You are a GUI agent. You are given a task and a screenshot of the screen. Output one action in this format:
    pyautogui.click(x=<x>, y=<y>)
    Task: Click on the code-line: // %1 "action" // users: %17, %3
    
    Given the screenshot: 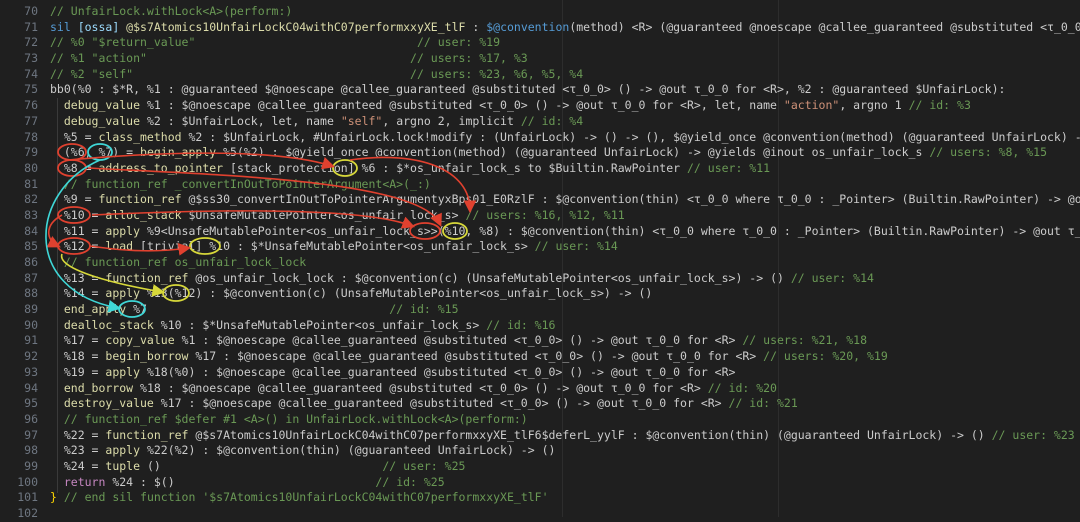 What is the action you would take?
    pyautogui.click(x=565, y=59)
    